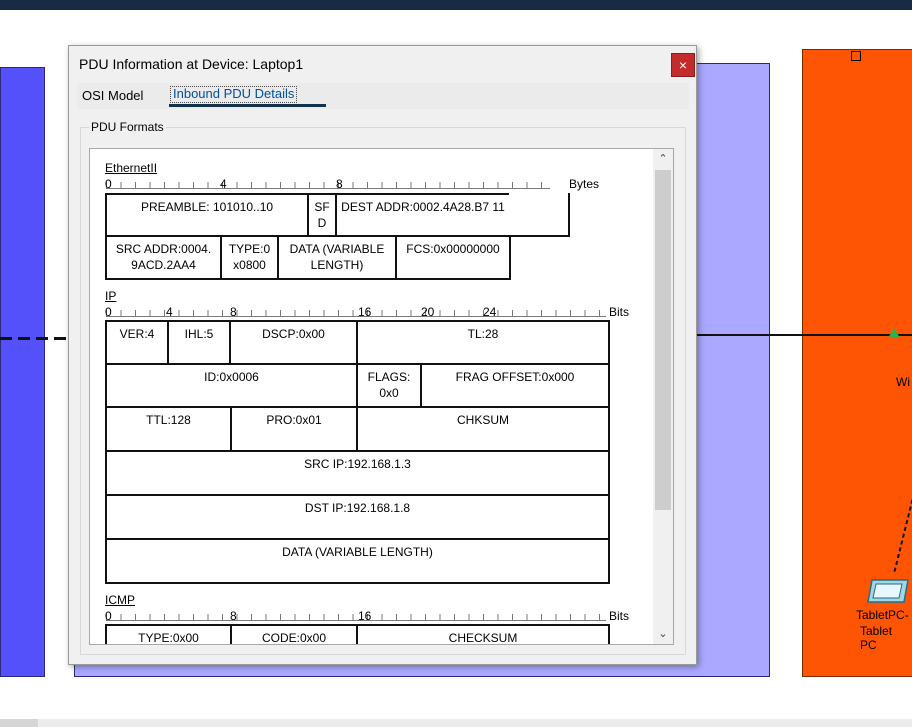 The width and height of the screenshot is (912, 727). I want to click on ip-tick: 8, so click(233, 312).